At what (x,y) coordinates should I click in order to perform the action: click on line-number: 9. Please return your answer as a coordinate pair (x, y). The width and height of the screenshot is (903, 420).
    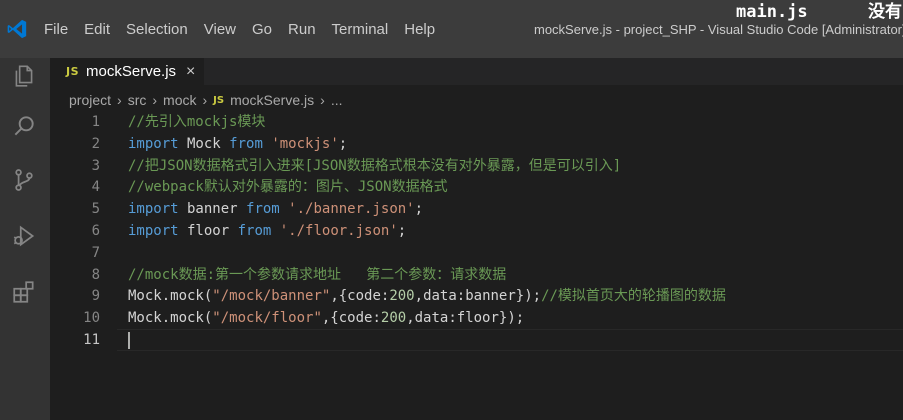
    Looking at the image, I should click on (95, 296).